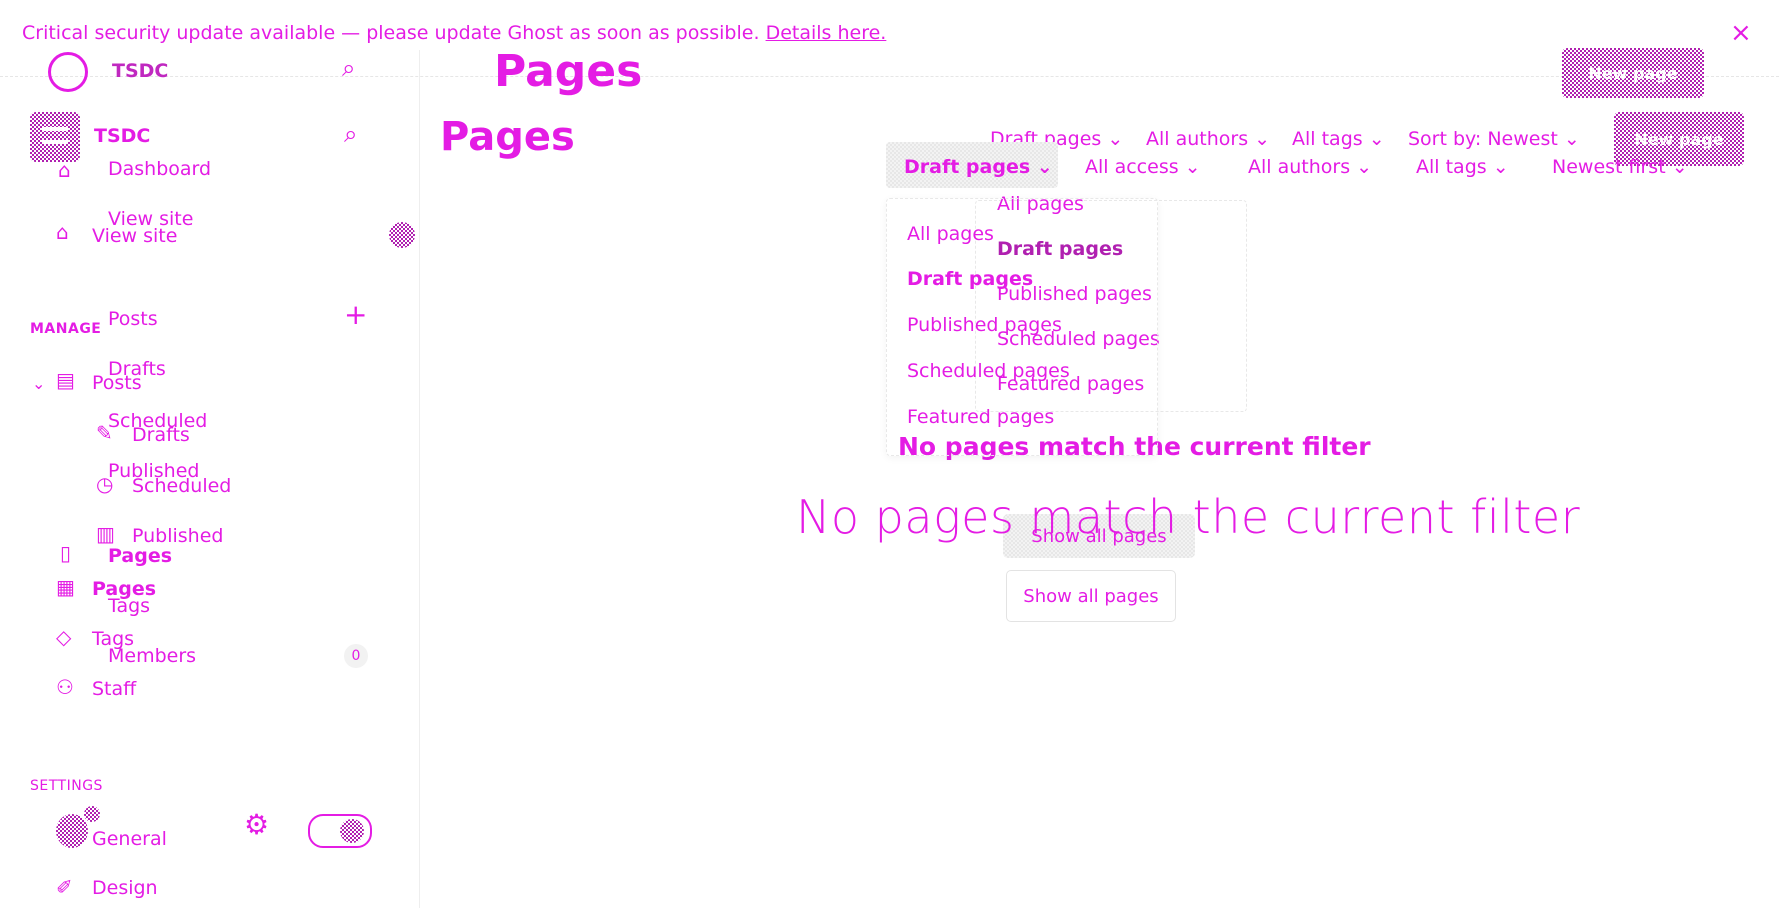 This screenshot has width=1779, height=908. What do you see at coordinates (72, 831) in the screenshot?
I see `avatar` at bounding box center [72, 831].